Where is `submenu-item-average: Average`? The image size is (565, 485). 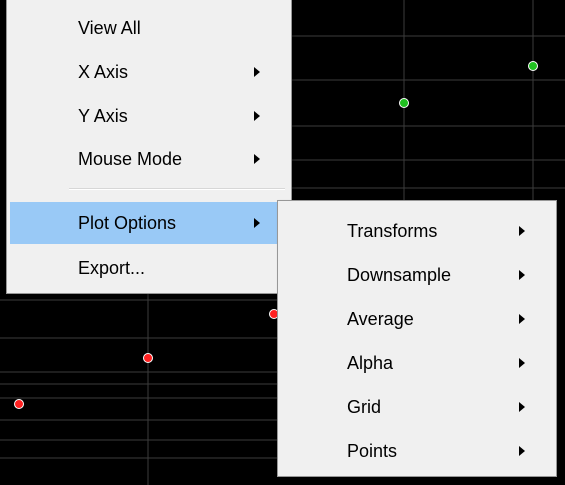
submenu-item-average: Average is located at coordinates (417, 319).